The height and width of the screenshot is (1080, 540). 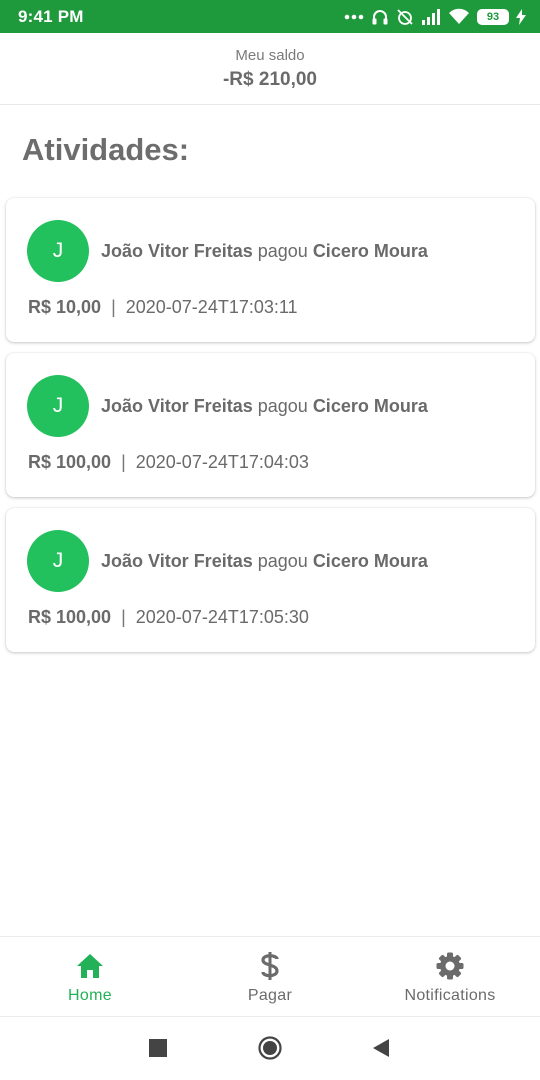 What do you see at coordinates (354, 16) in the screenshot?
I see `more-dots-icon` at bounding box center [354, 16].